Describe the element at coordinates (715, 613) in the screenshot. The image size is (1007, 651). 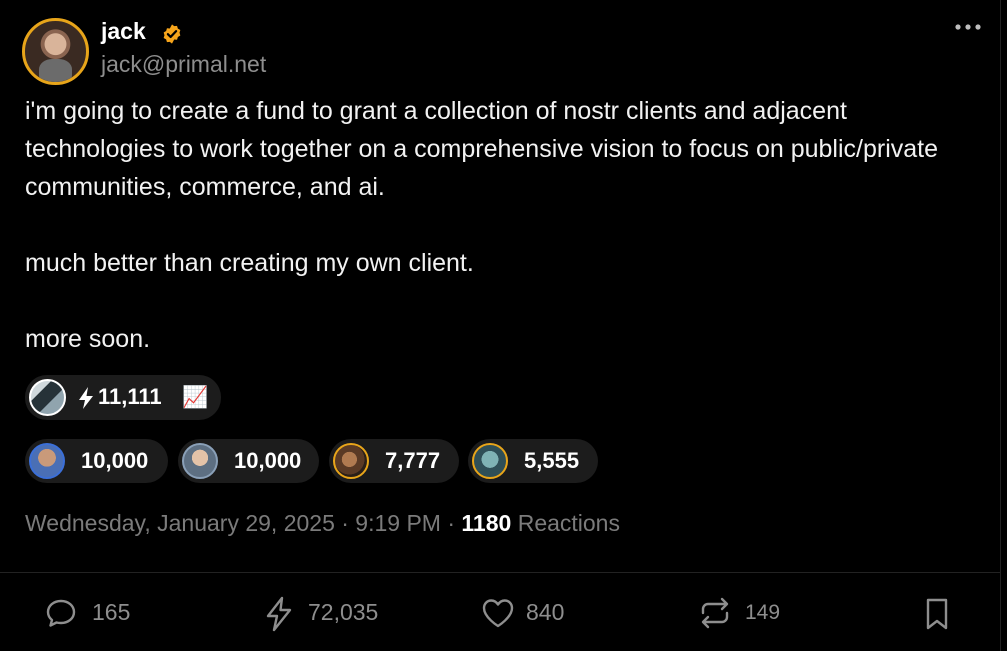
I see `repost-icon` at that location.